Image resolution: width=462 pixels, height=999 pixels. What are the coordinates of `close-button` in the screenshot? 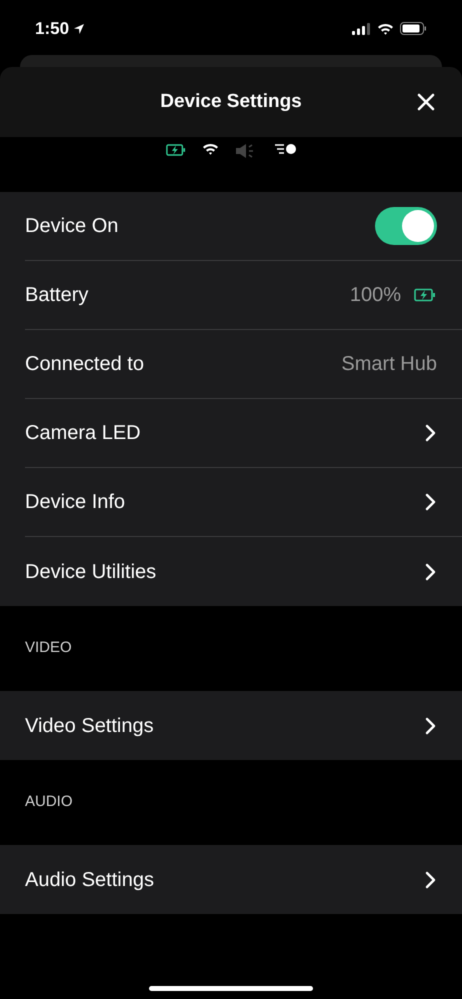 It's located at (426, 102).